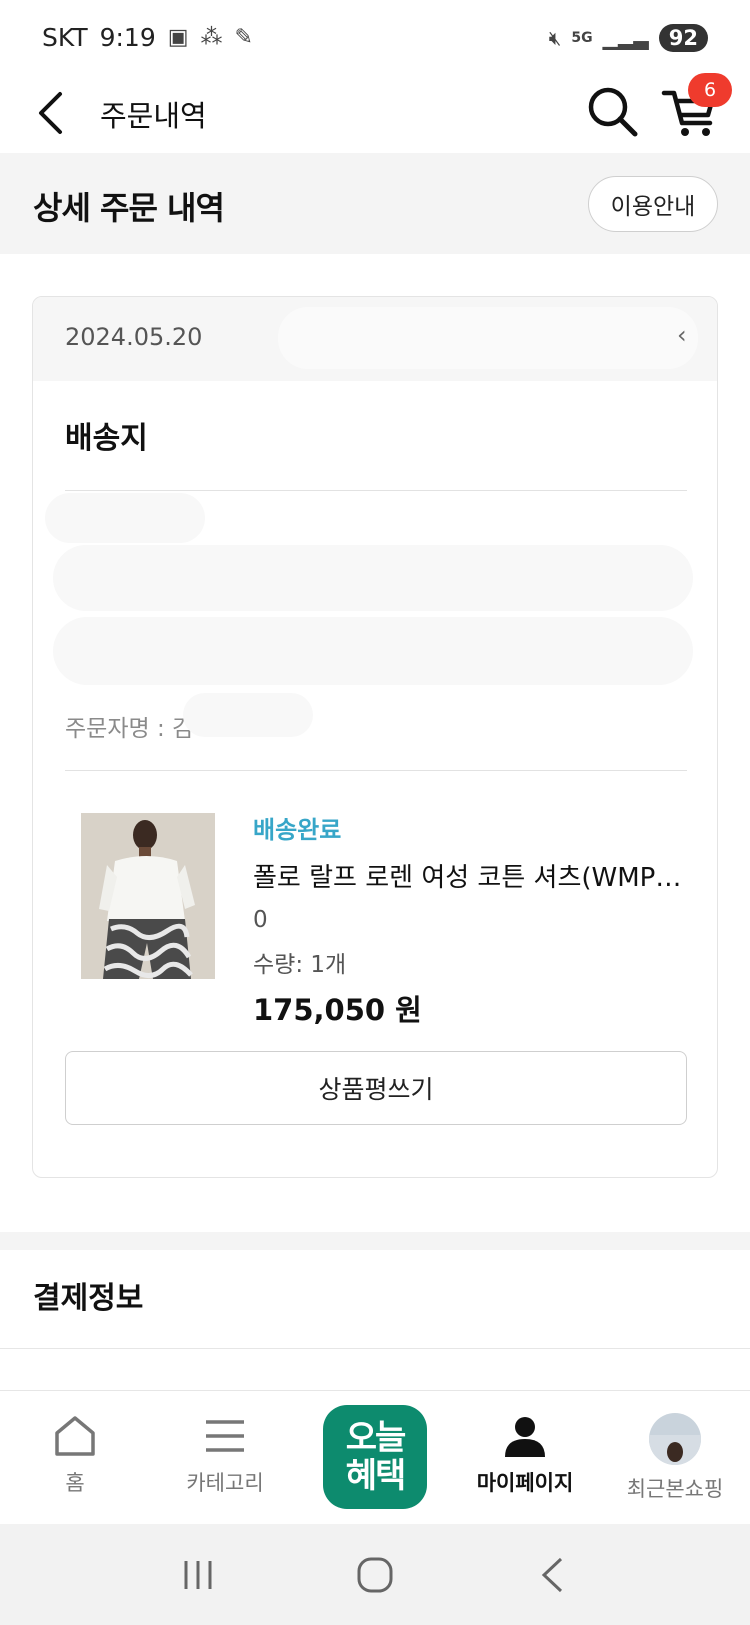 This screenshot has height=1625, width=750. I want to click on nav-mypage: 마이페이지, so click(525, 1458).